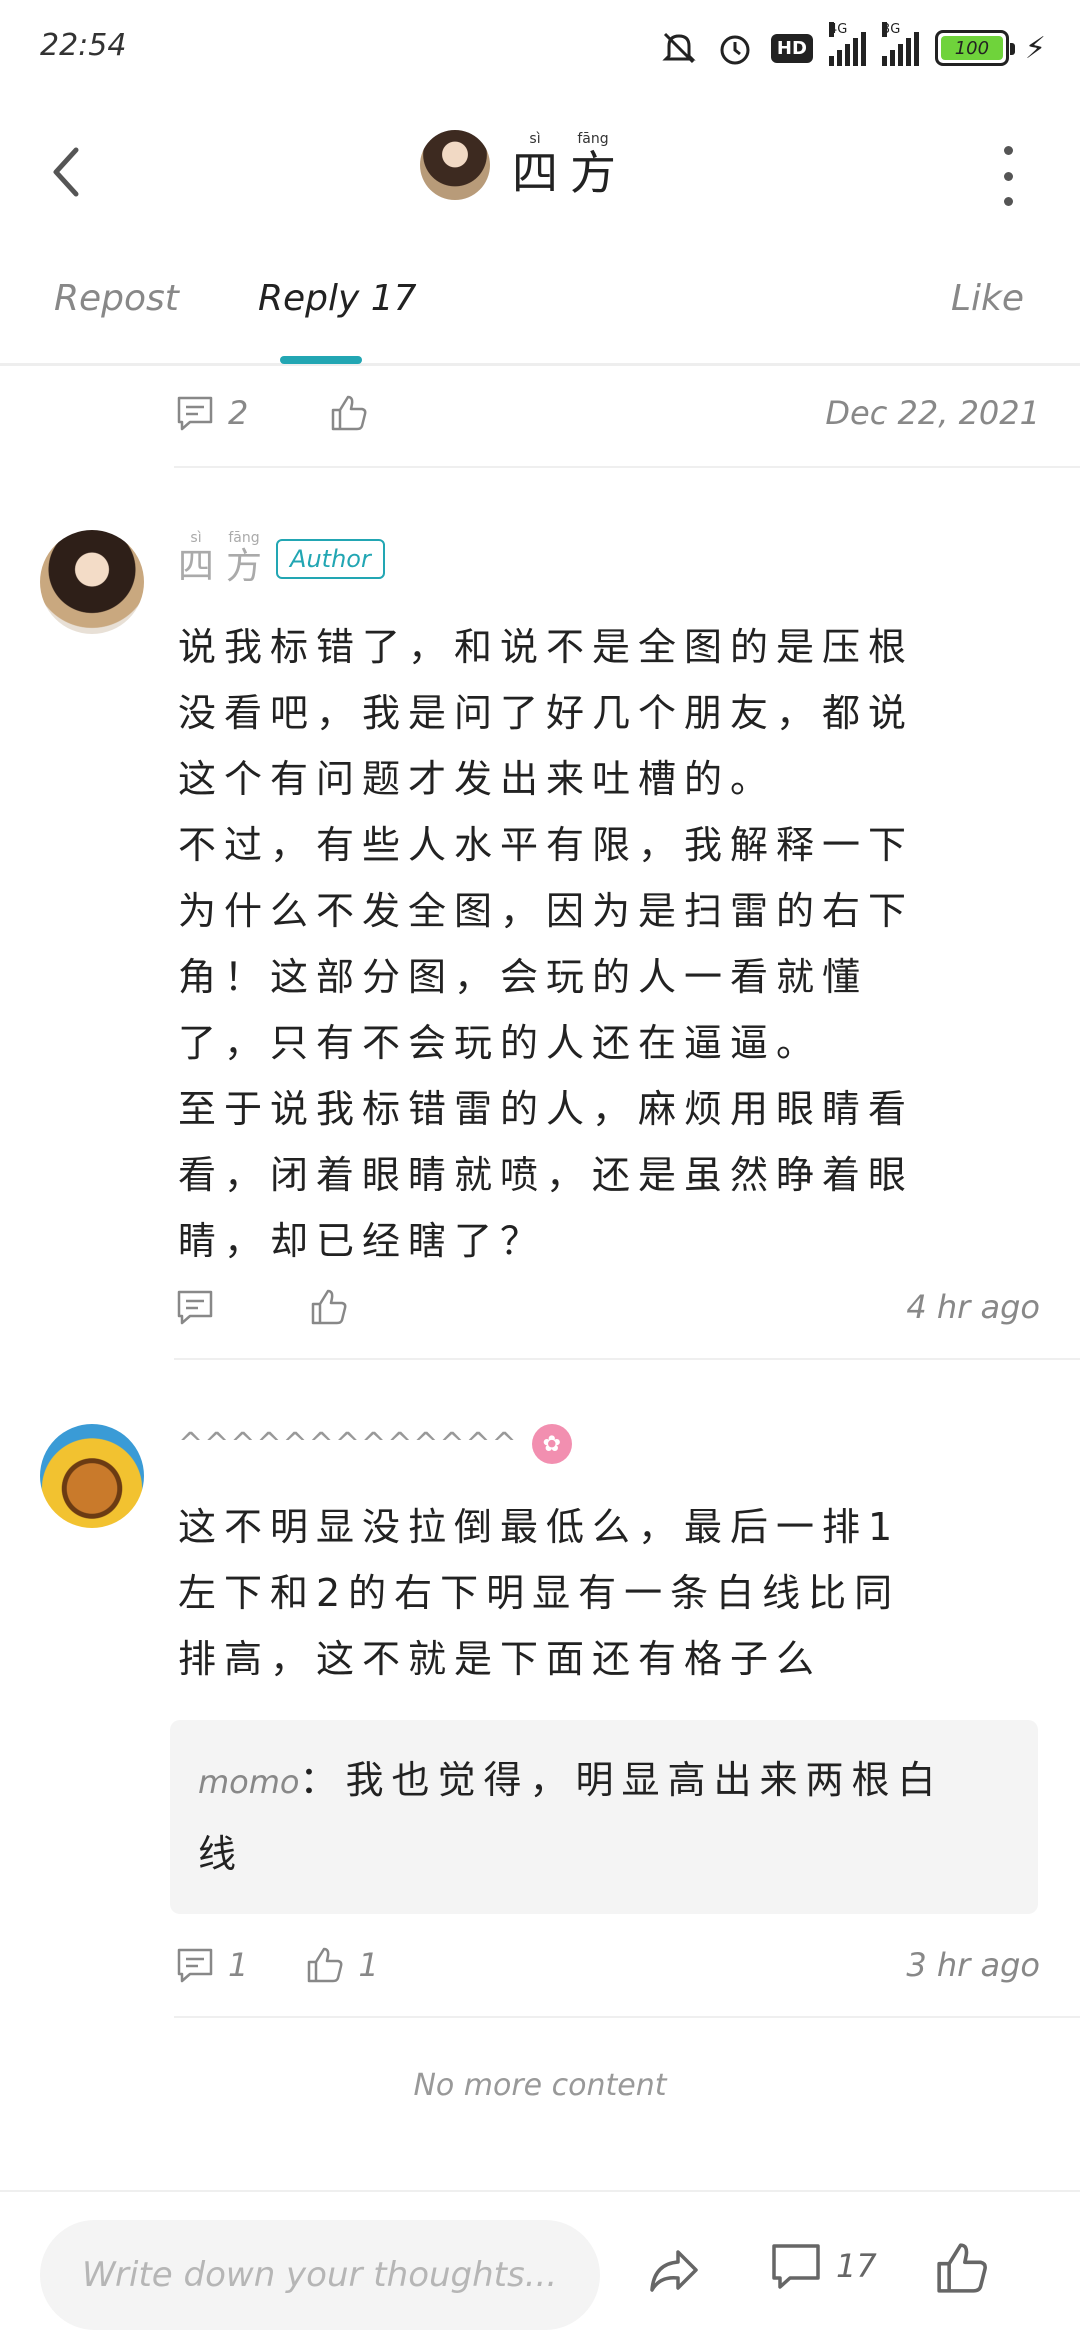 Image resolution: width=1080 pixels, height=2340 pixels. I want to click on reply-line: momo：我也觉得，明显高出来两根白, so click(604, 1781).